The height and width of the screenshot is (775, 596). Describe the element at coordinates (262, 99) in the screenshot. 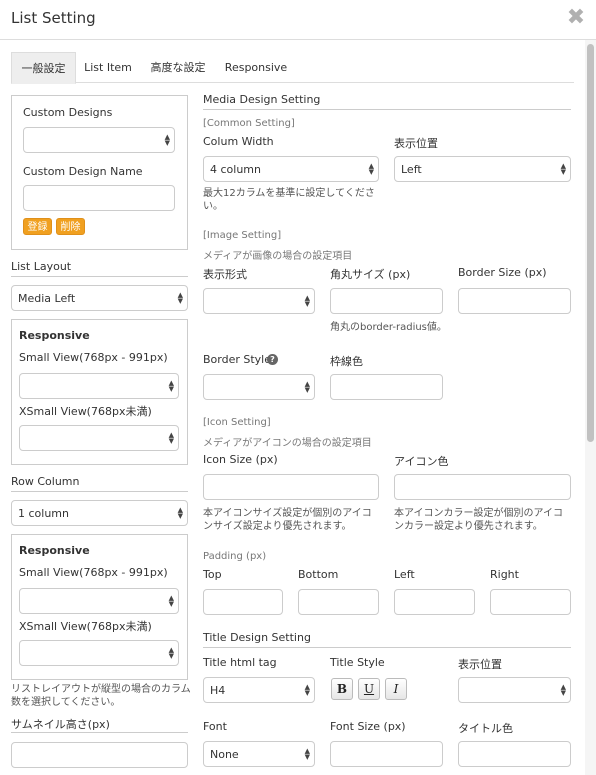

I see `media-design-heading: Media Design Setting` at that location.